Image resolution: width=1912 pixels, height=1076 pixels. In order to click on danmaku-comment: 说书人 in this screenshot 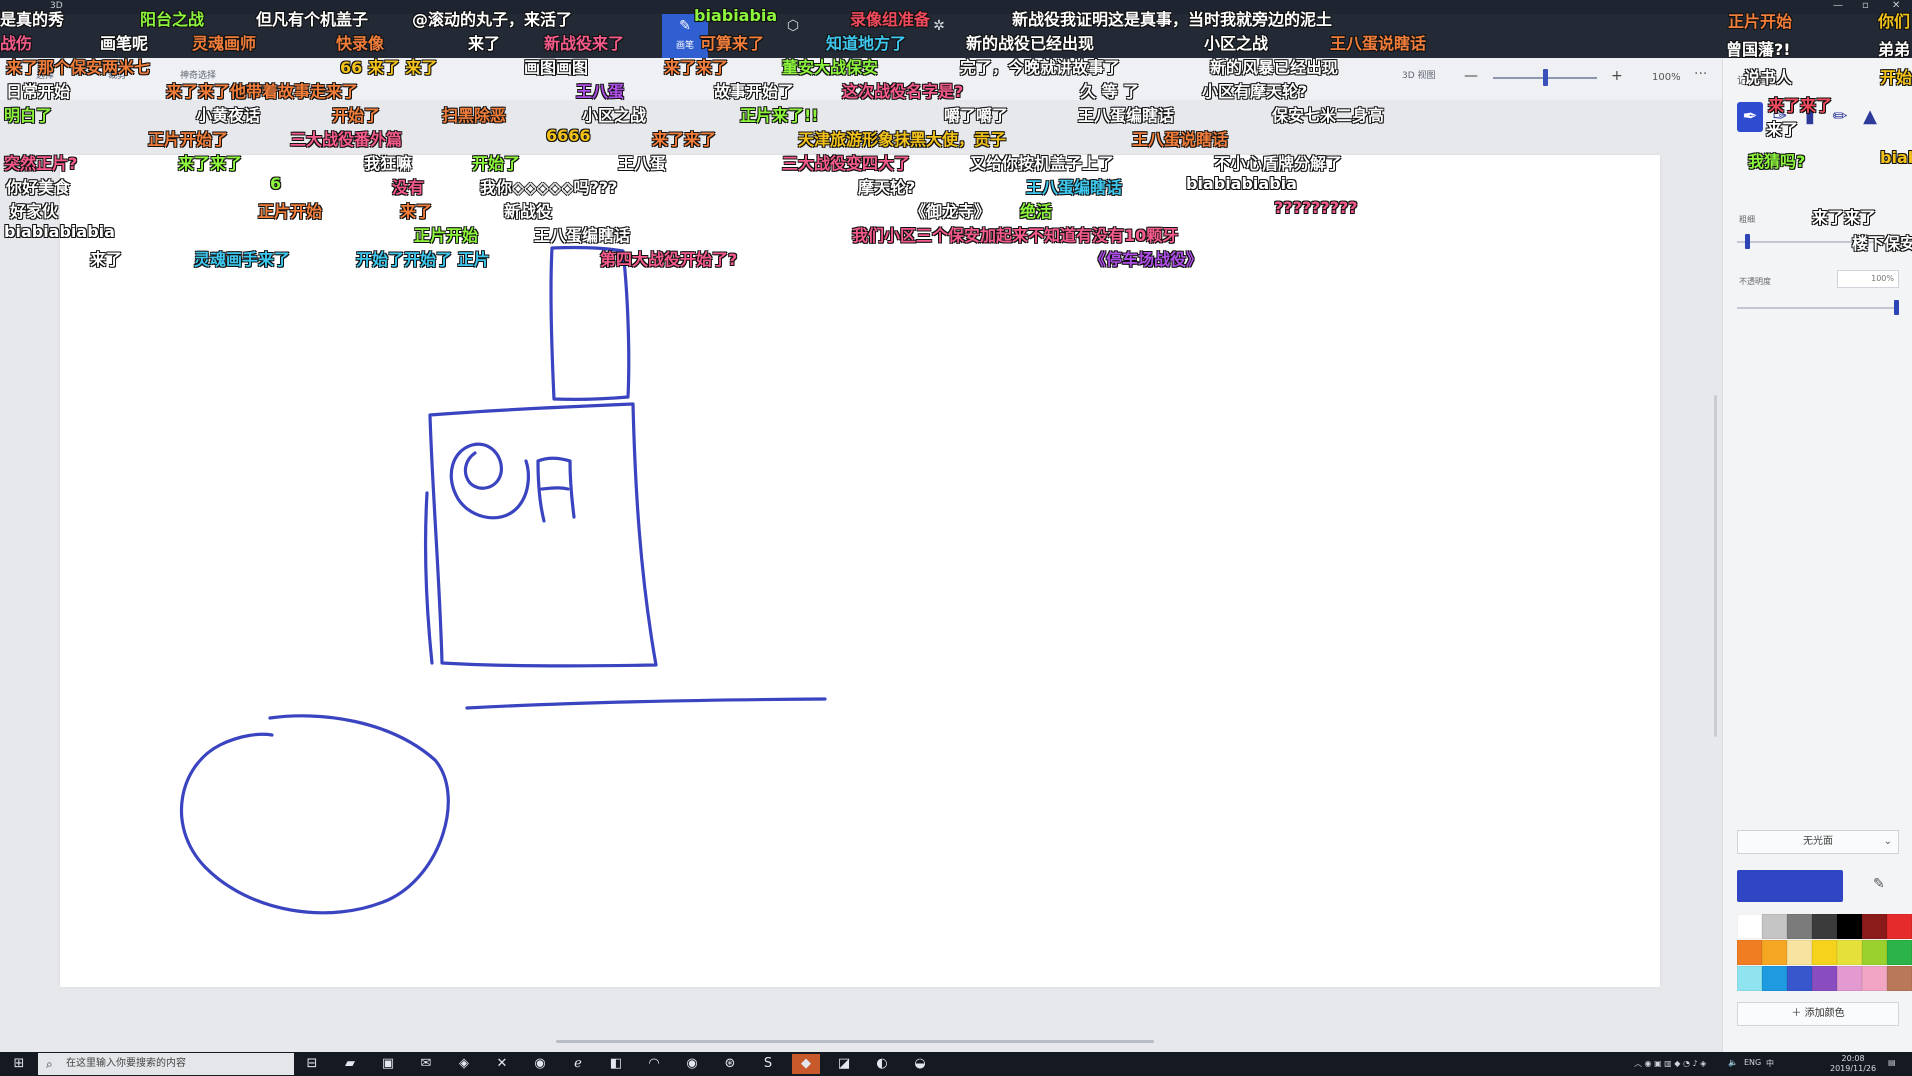, I will do `click(1768, 77)`.